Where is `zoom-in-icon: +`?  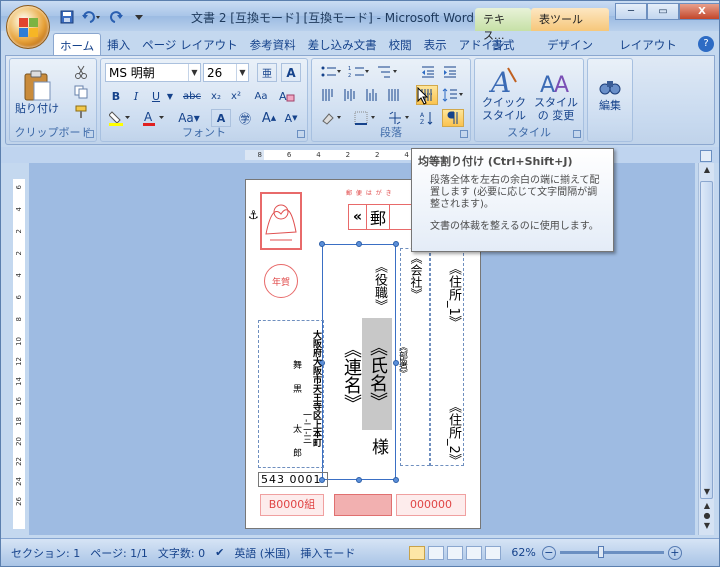
zoom-in-icon: + is located at coordinates (674, 552).